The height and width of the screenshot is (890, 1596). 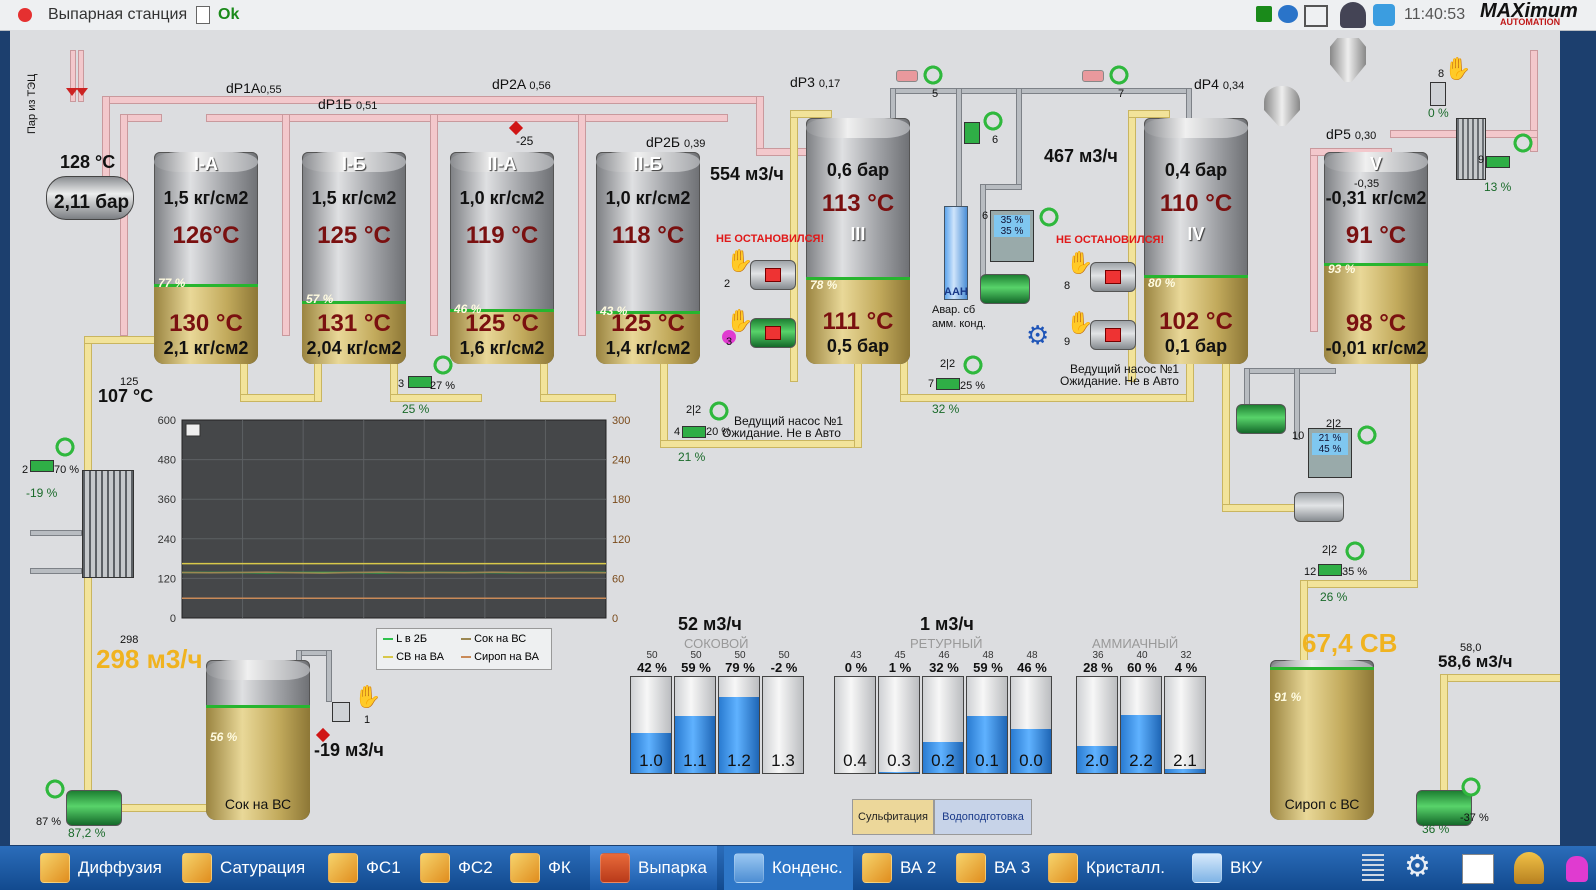 What do you see at coordinates (695, 725) in the screenshot?
I see `bar-gauge: 1.1` at bounding box center [695, 725].